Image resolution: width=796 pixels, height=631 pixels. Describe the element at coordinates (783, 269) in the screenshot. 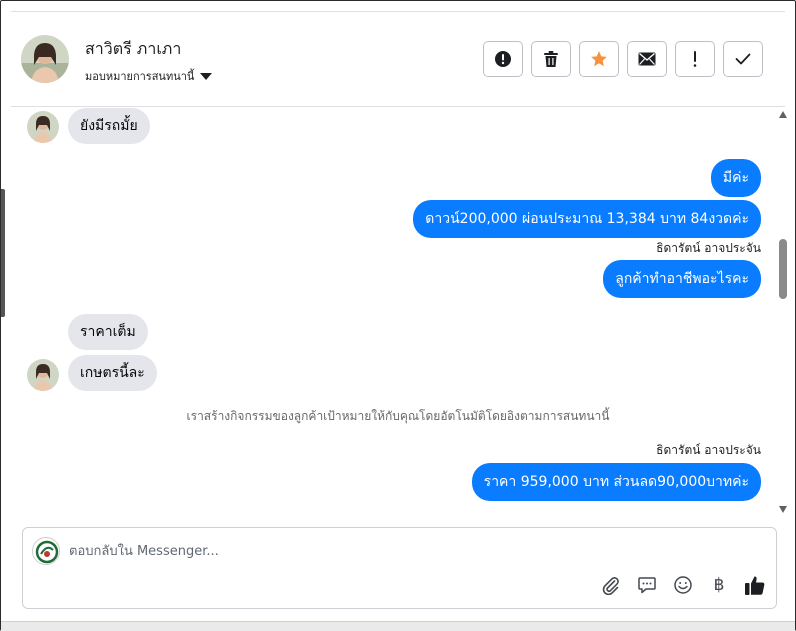

I see `scrollbar-thumb` at that location.